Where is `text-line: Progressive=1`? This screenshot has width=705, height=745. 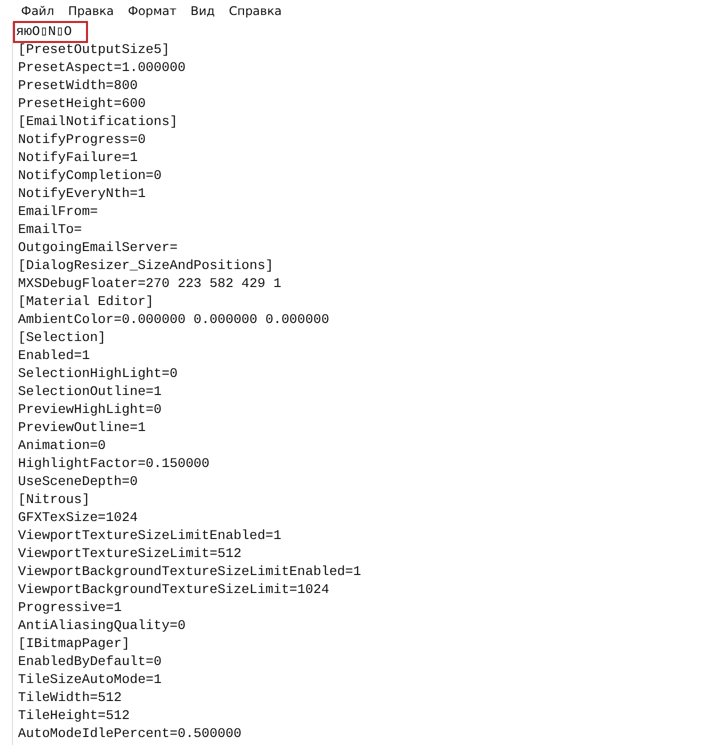
text-line: Progressive=1 is located at coordinates (70, 608).